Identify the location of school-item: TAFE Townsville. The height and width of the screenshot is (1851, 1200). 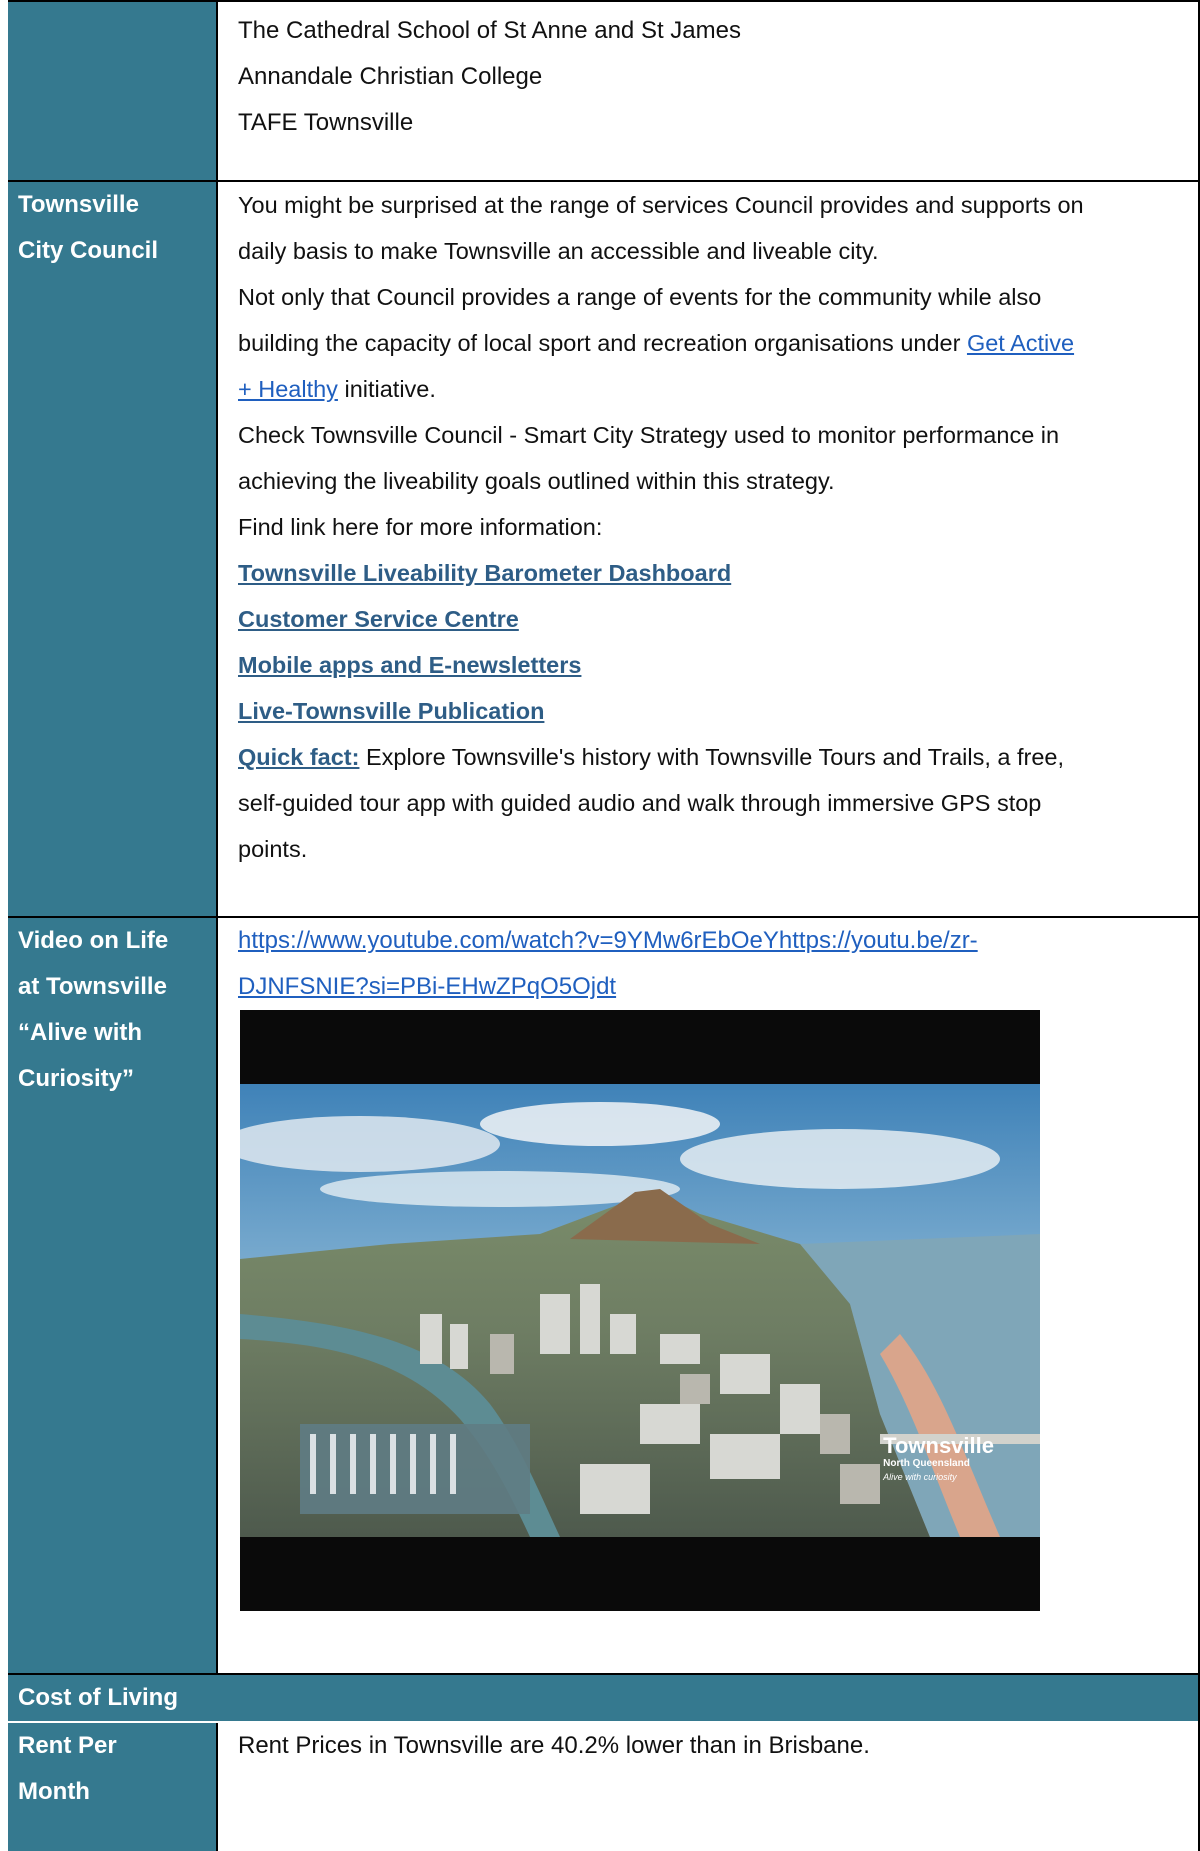
(326, 122).